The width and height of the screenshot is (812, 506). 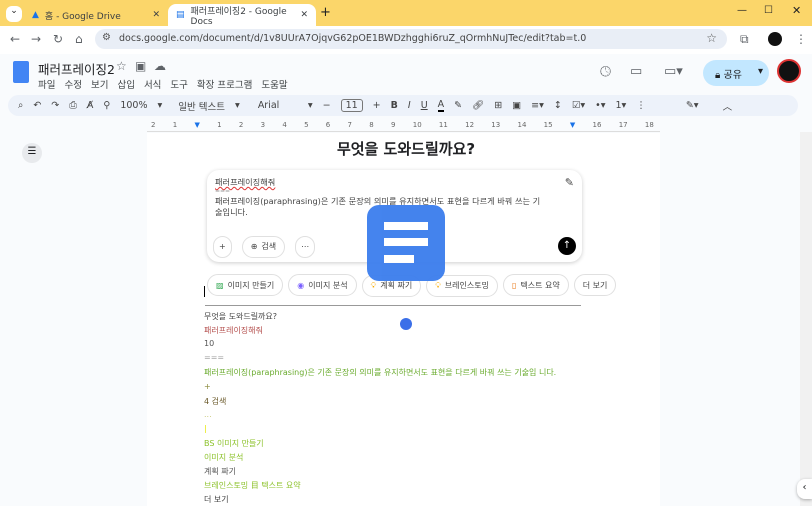 What do you see at coordinates (327, 105) in the screenshot?
I see `decrease-font-size-button: −` at bounding box center [327, 105].